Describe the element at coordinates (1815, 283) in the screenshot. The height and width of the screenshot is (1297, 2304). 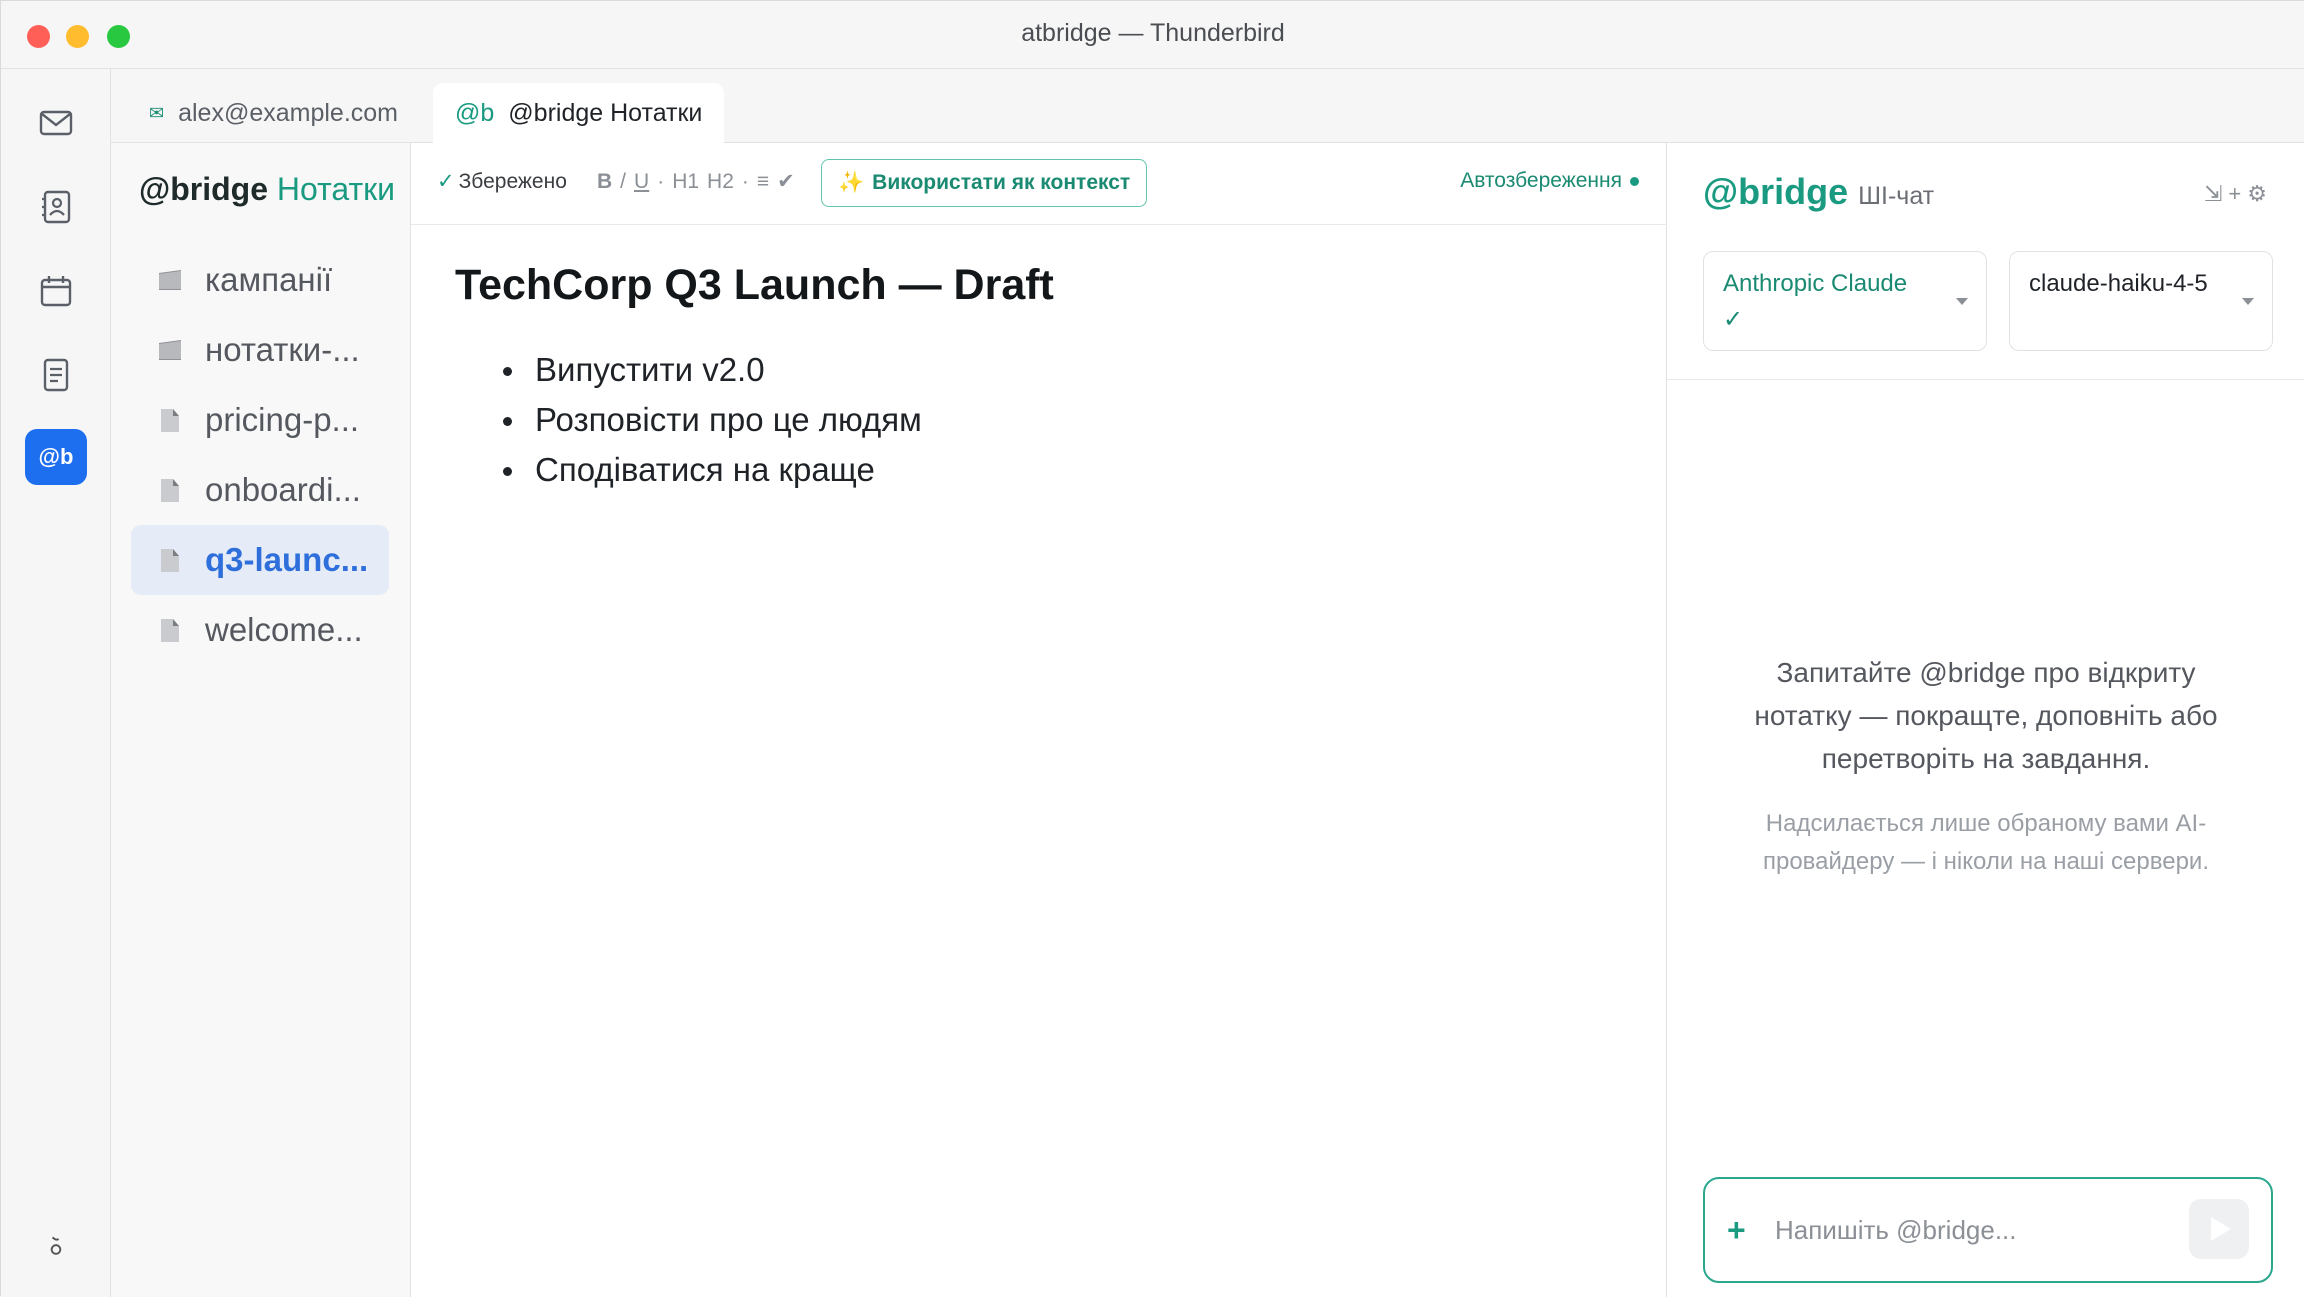
I see `provider-select-value: Anthropic Claude` at that location.